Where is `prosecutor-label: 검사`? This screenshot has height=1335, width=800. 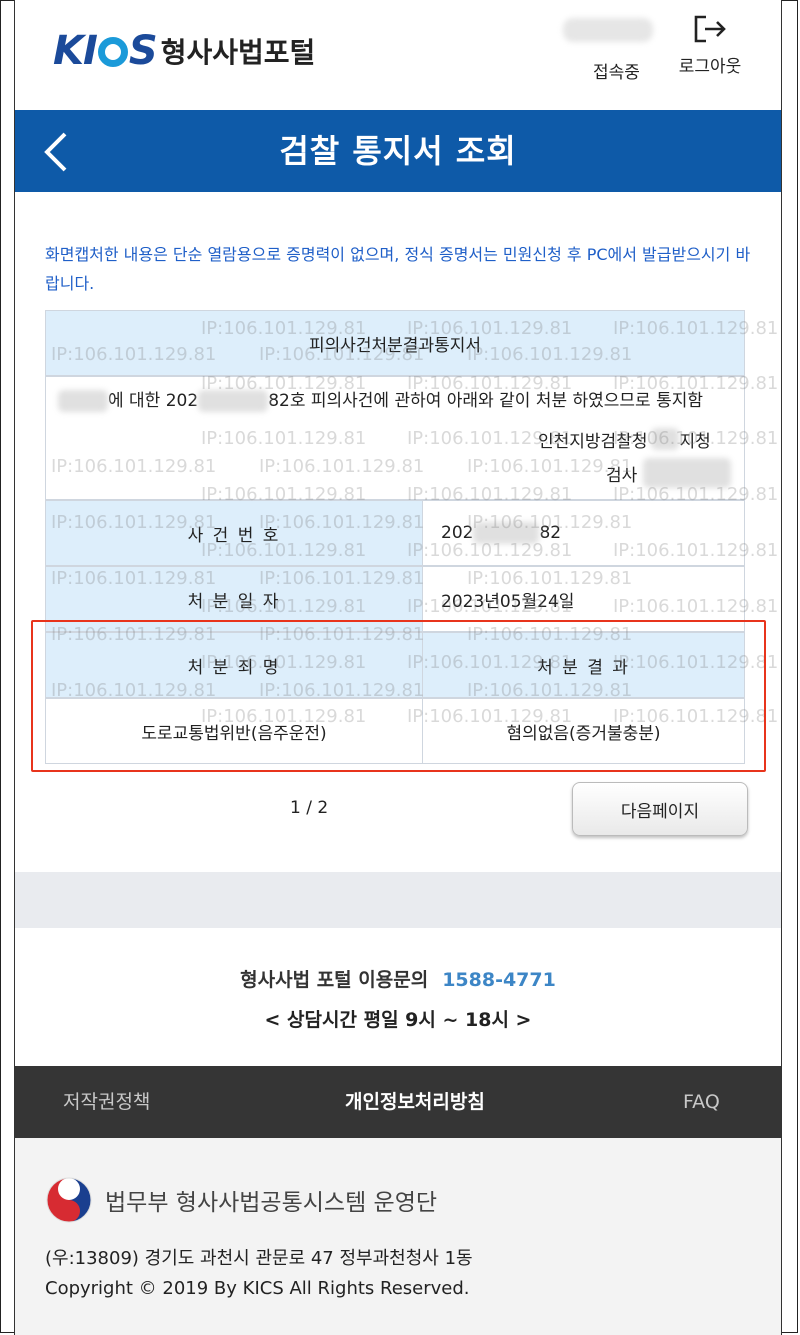 prosecutor-label: 검사 is located at coordinates (622, 475).